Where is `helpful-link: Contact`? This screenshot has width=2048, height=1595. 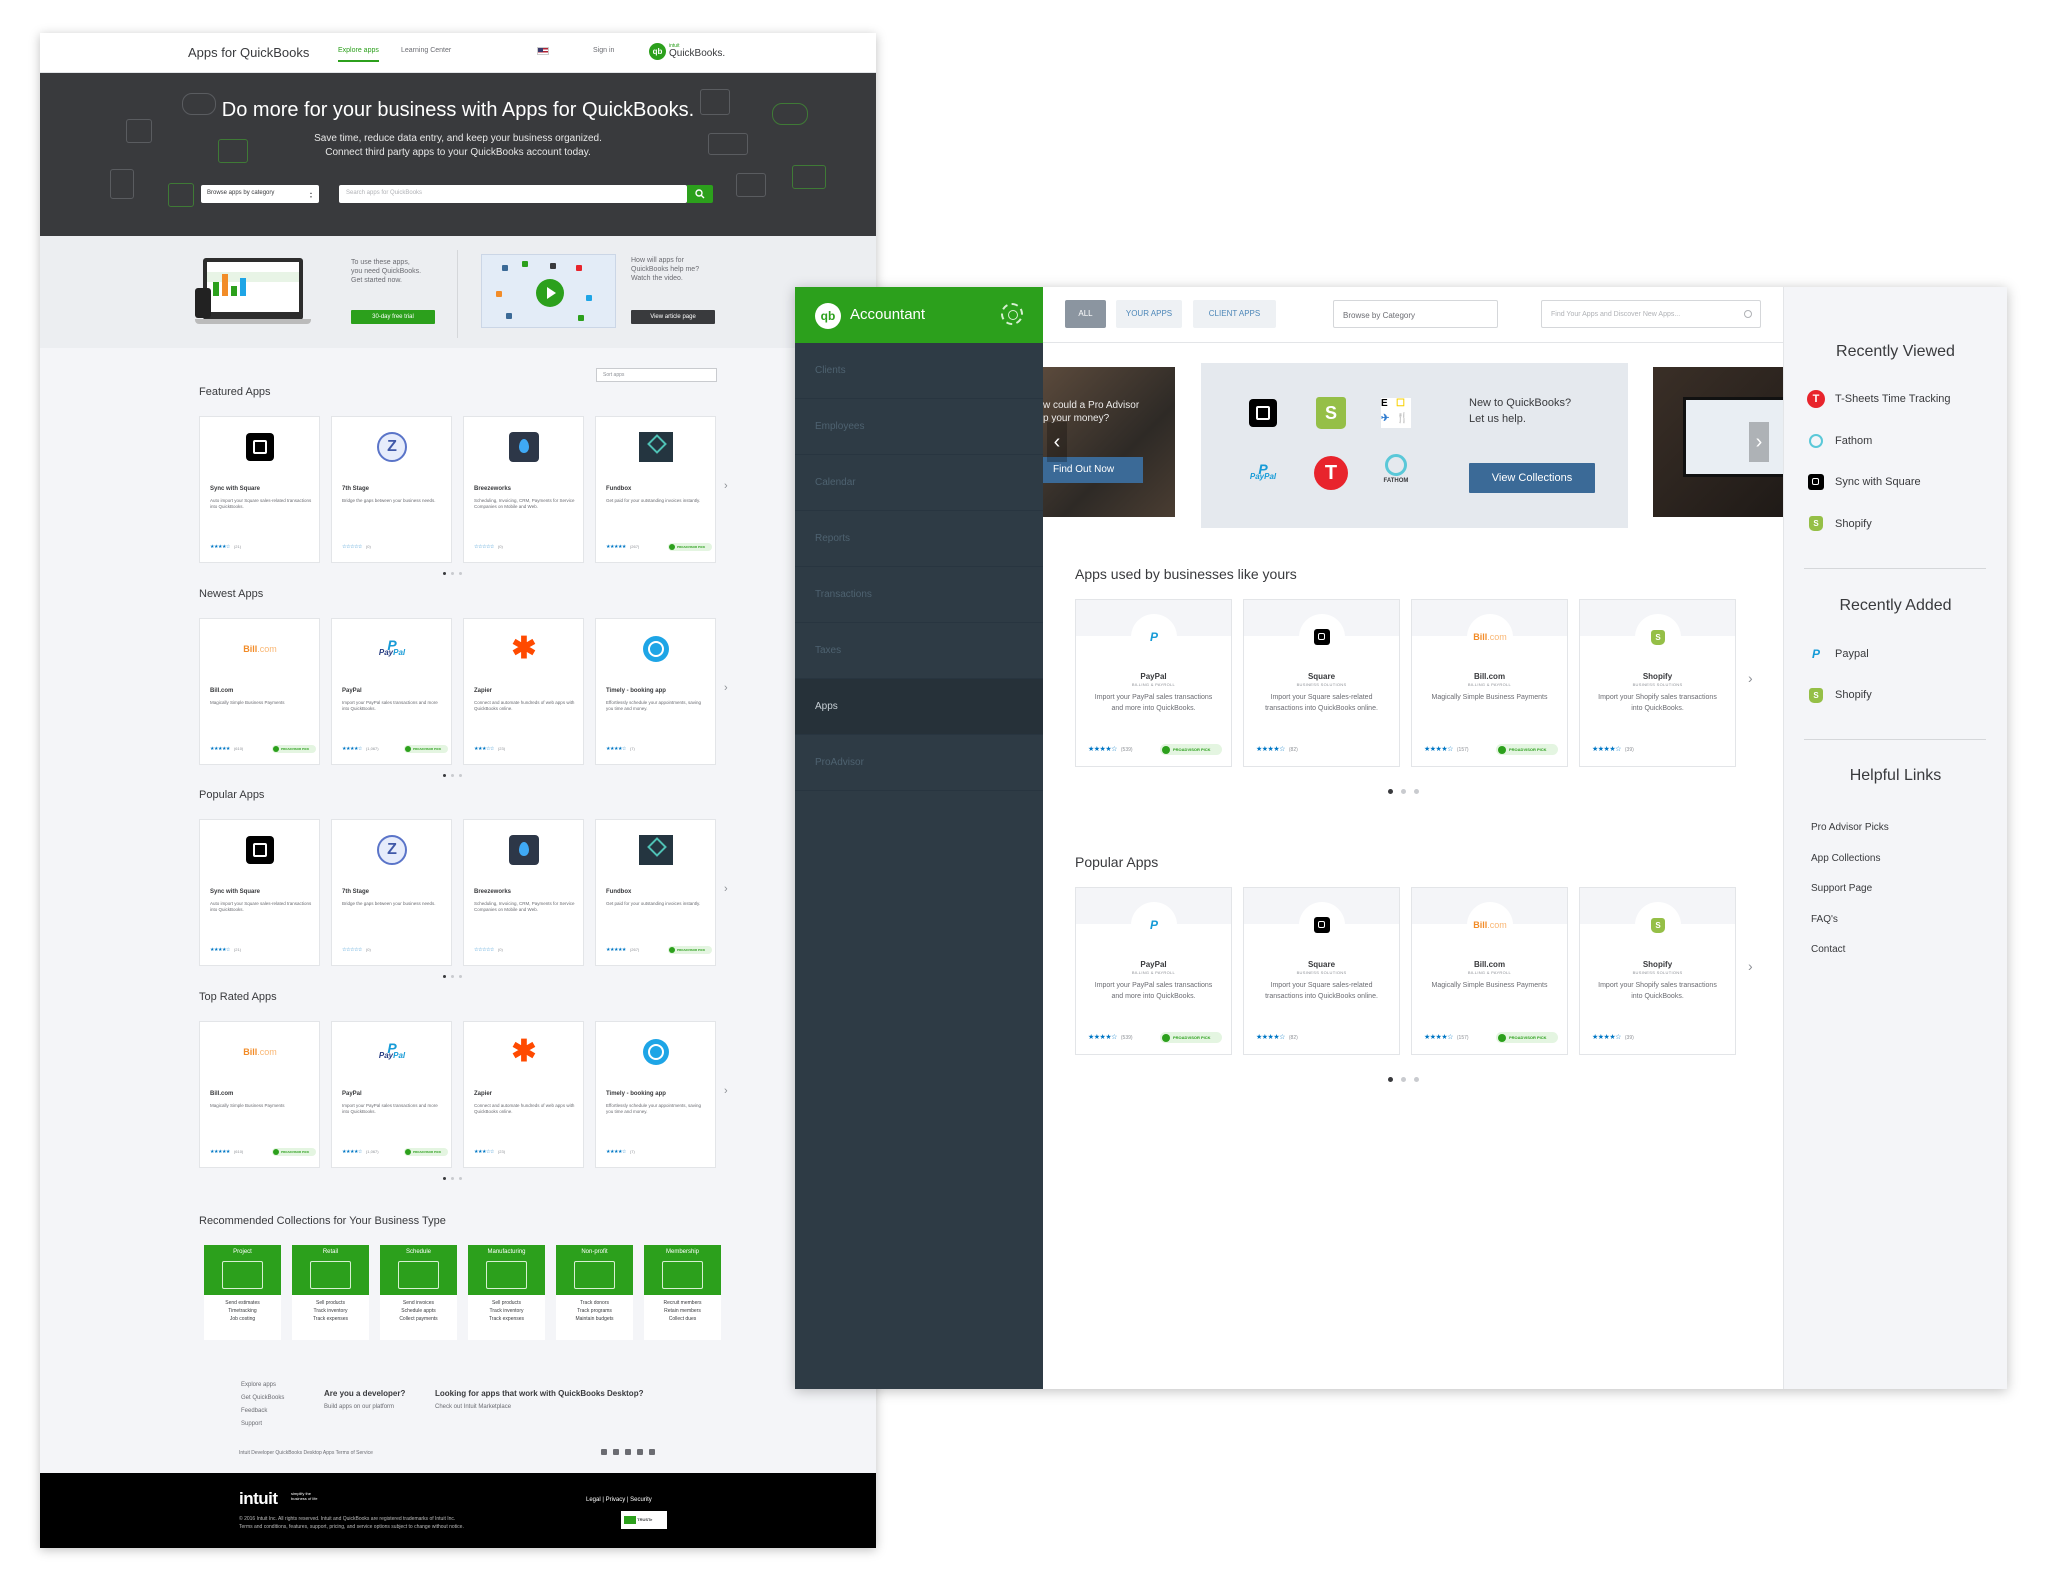 helpful-link: Contact is located at coordinates (1828, 949).